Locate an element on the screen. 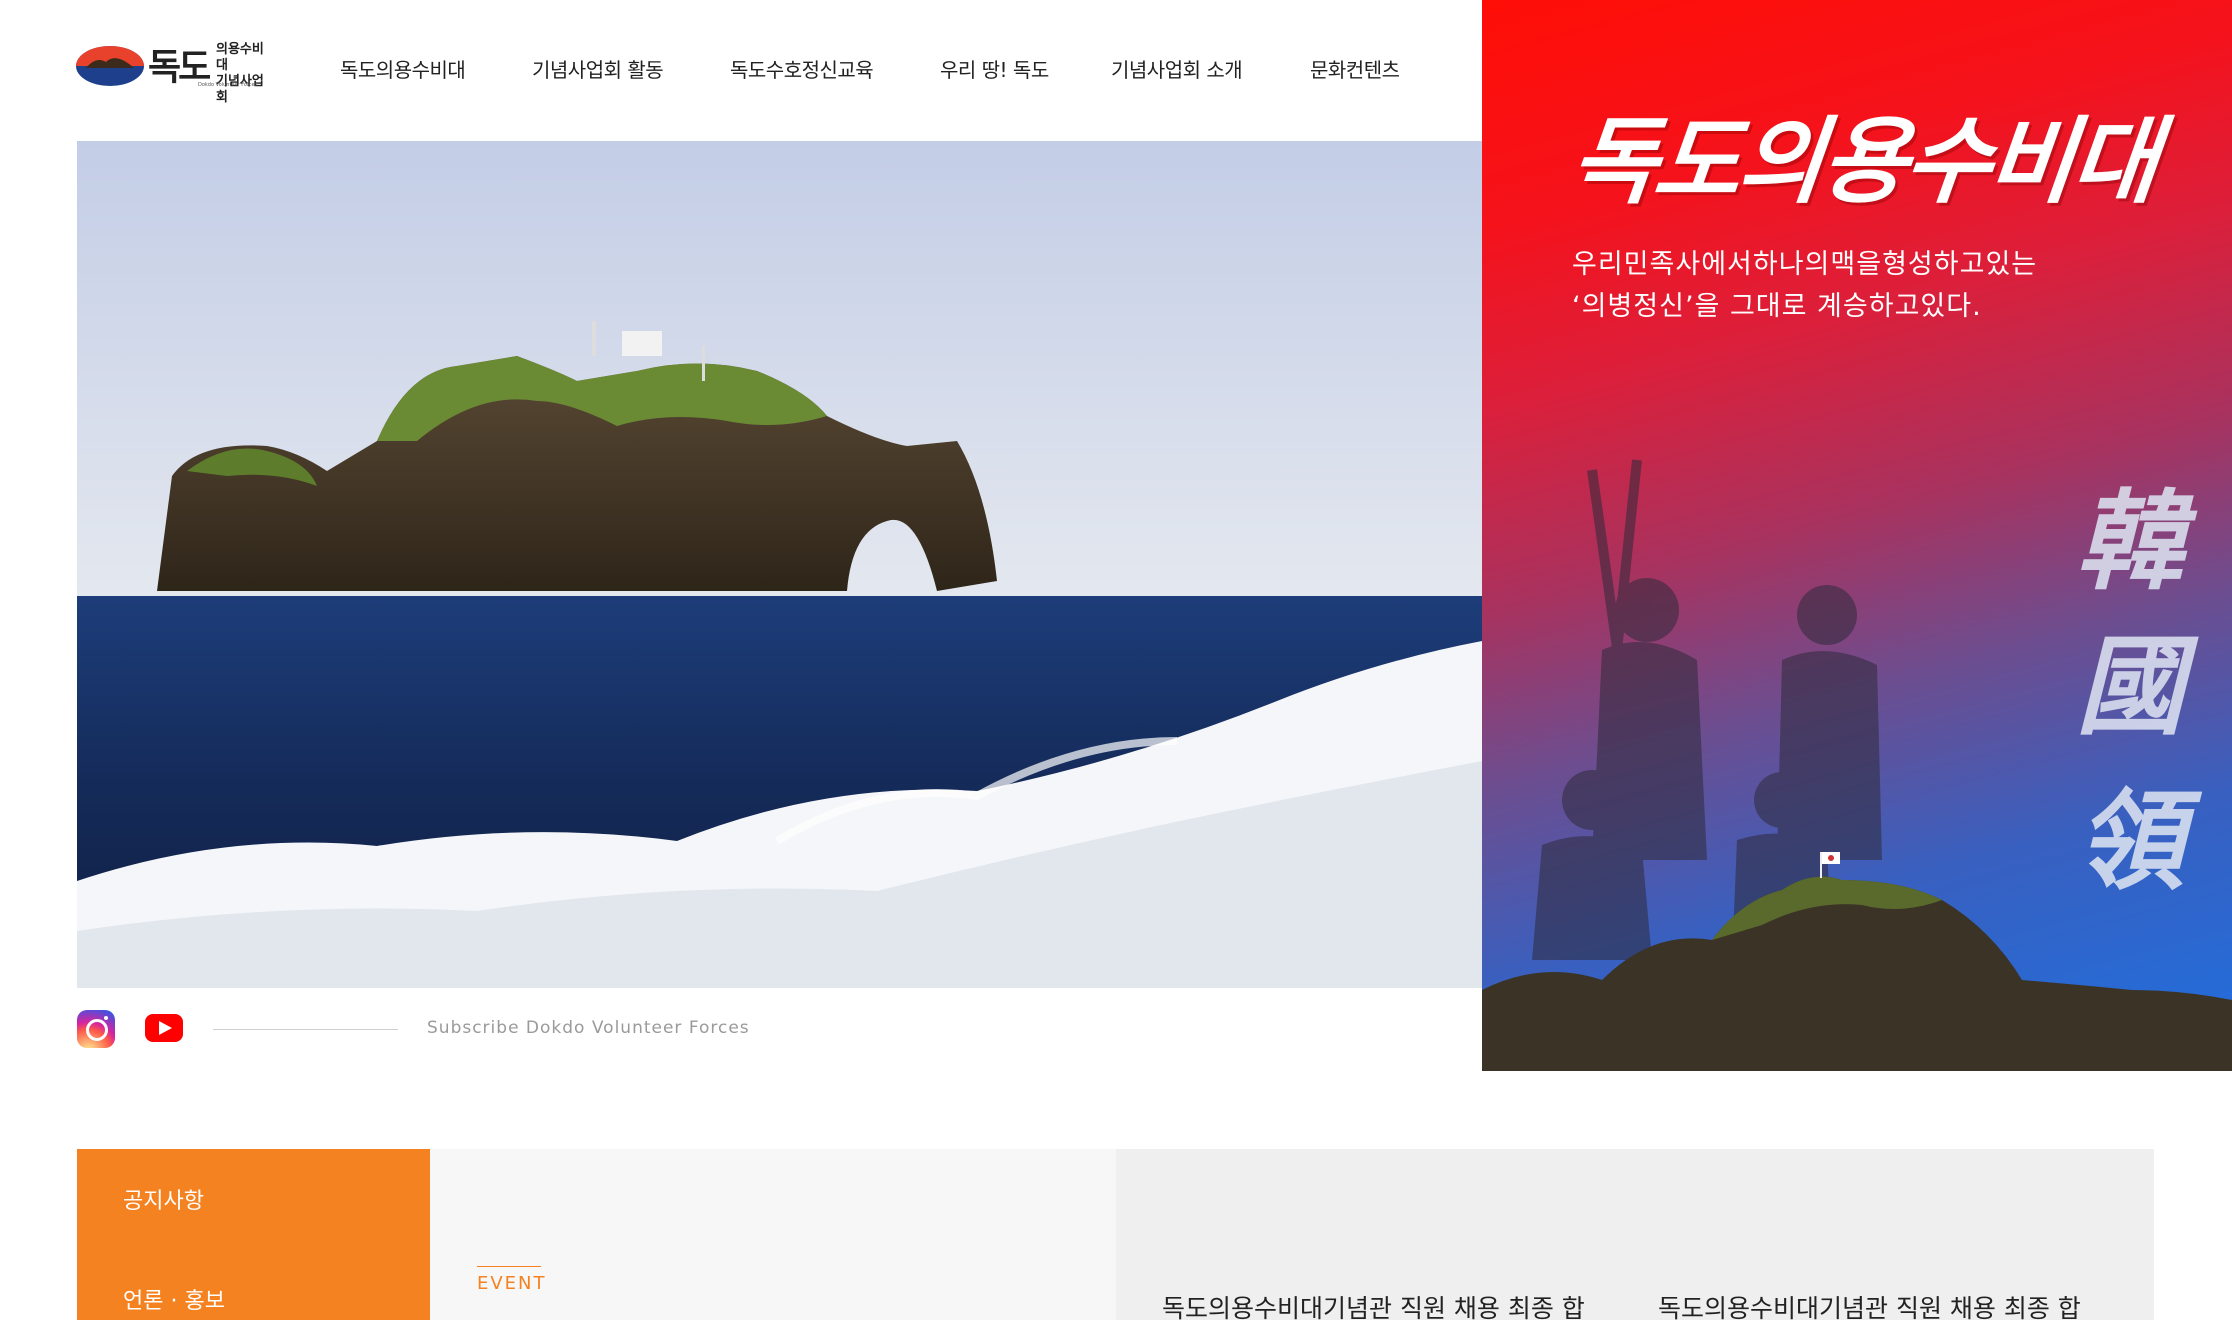 This screenshot has width=2232, height=1325. nav-item-activities: 기념사업회 활동 is located at coordinates (598, 68).